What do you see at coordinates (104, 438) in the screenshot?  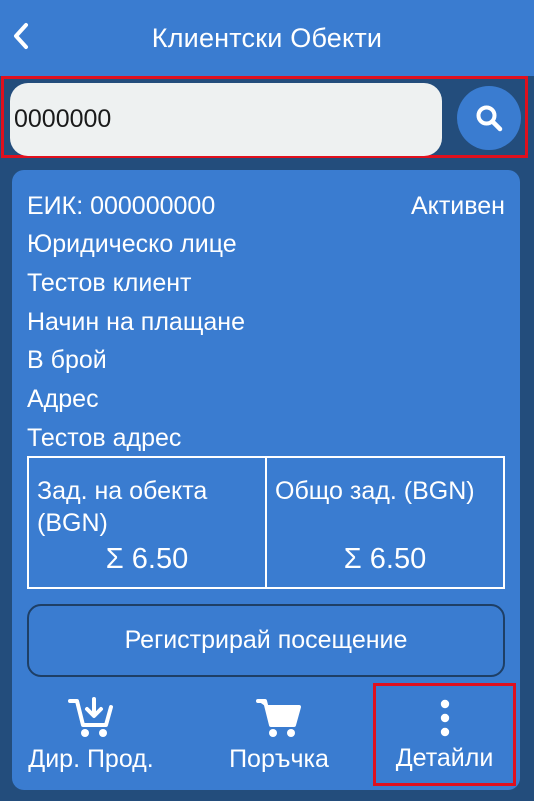 I see `address-value: Тестов адрес` at bounding box center [104, 438].